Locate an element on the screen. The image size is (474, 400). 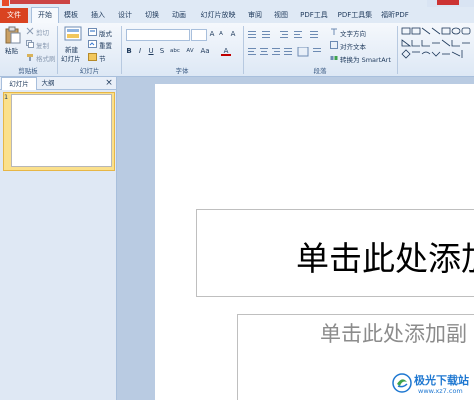
close-panel-icon: × is located at coordinates (109, 83).